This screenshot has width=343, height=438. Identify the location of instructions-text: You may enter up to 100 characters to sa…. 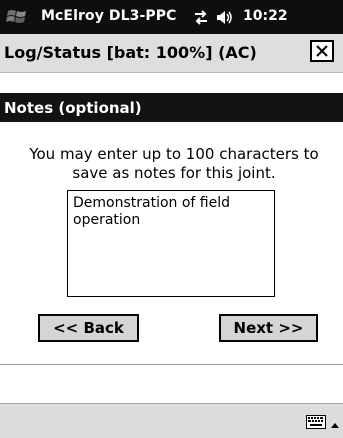
(174, 163).